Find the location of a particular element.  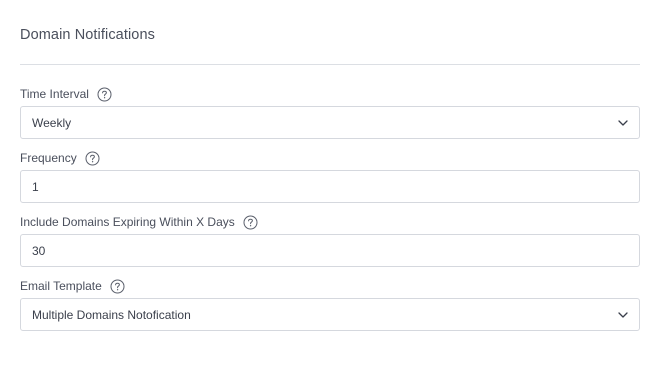

time-interval-label-row: Time Interval is located at coordinates (66, 94).